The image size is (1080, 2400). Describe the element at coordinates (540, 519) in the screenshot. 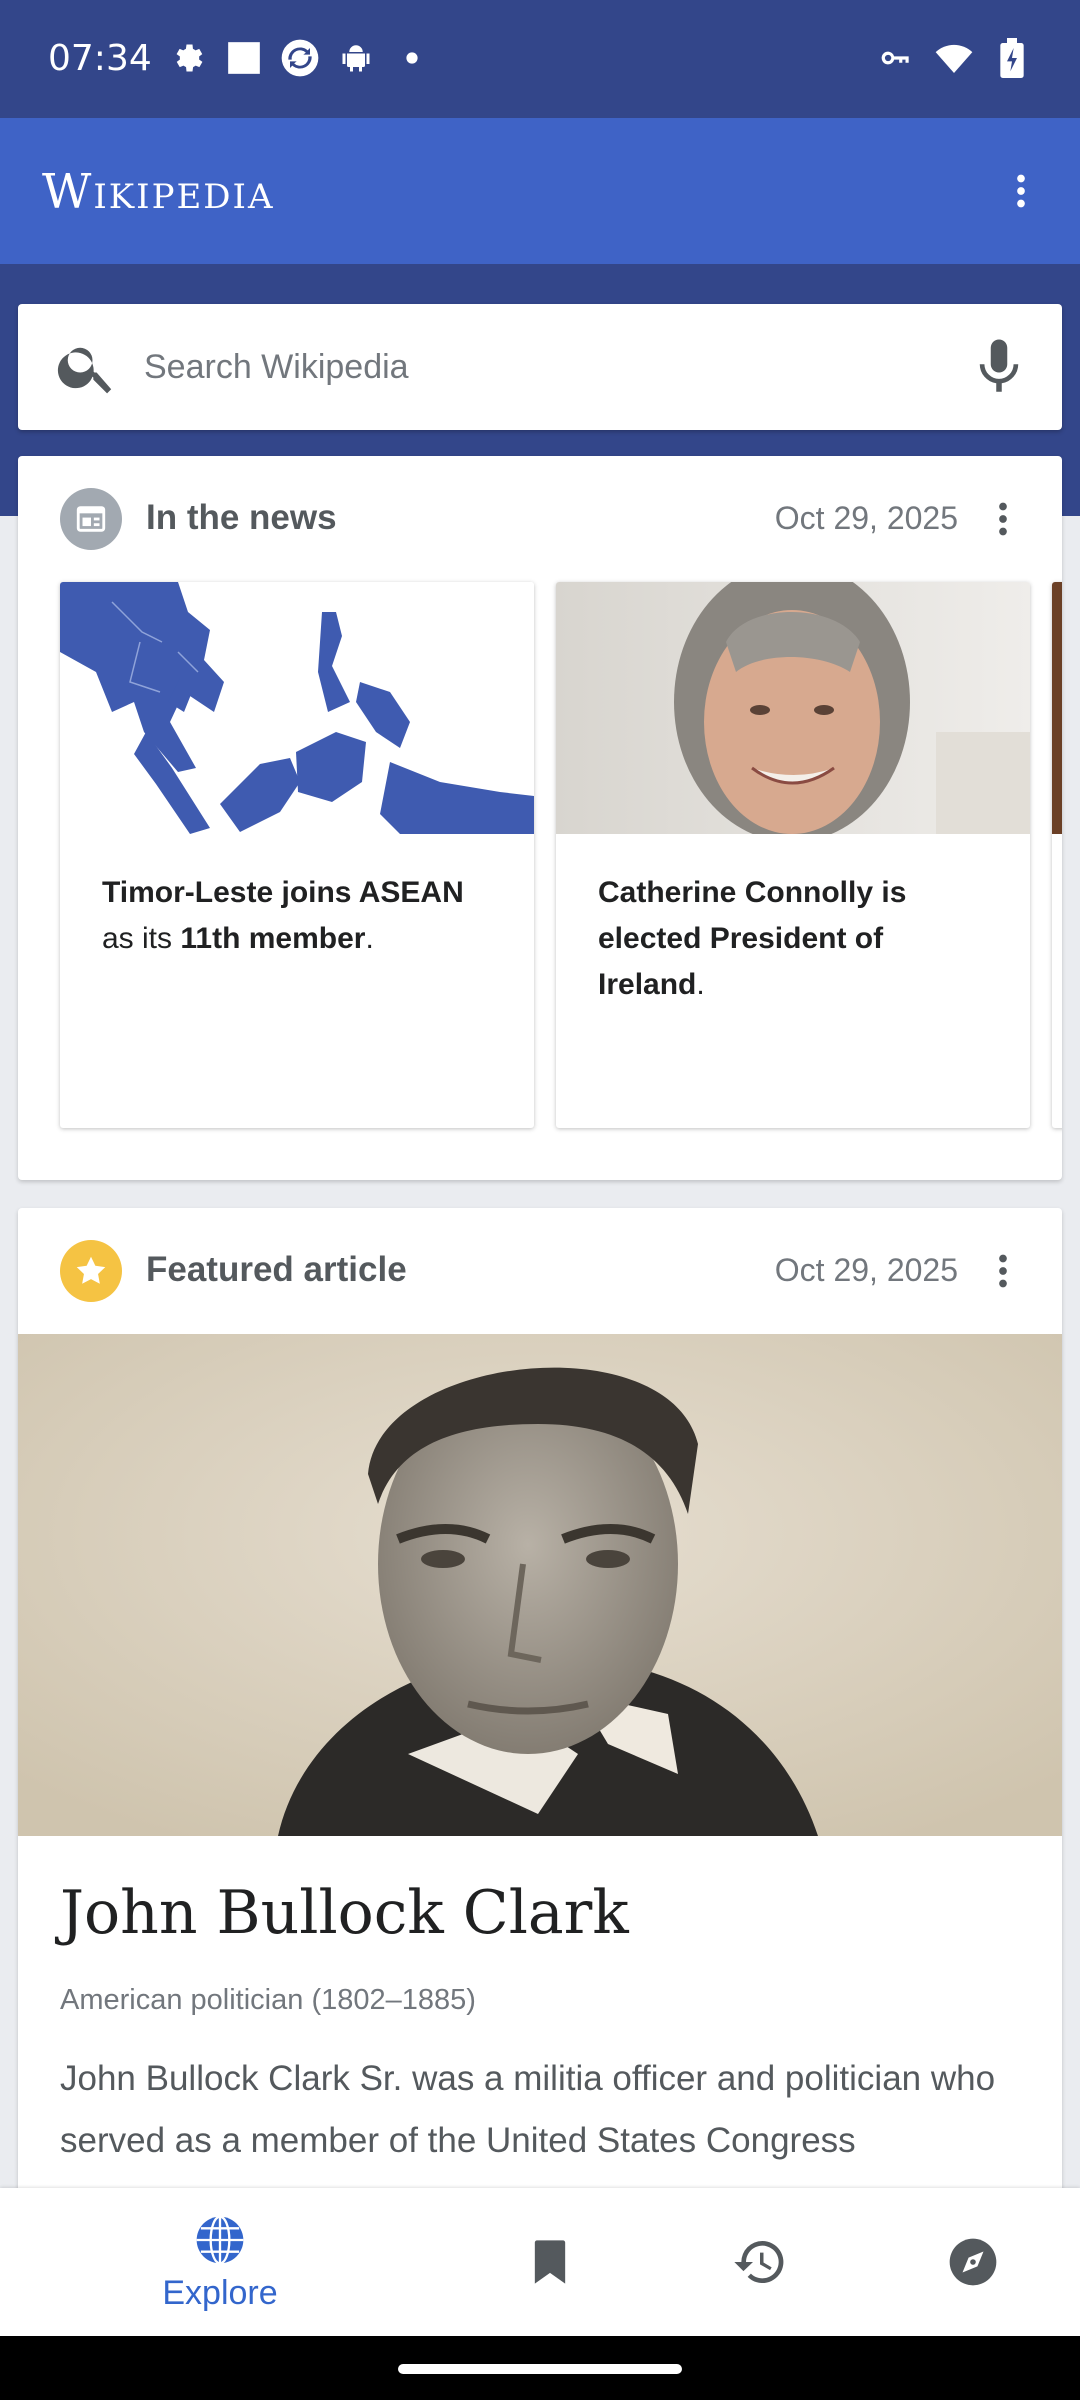

I see `in-the-news-header: In the news Oct 29, 2025` at that location.